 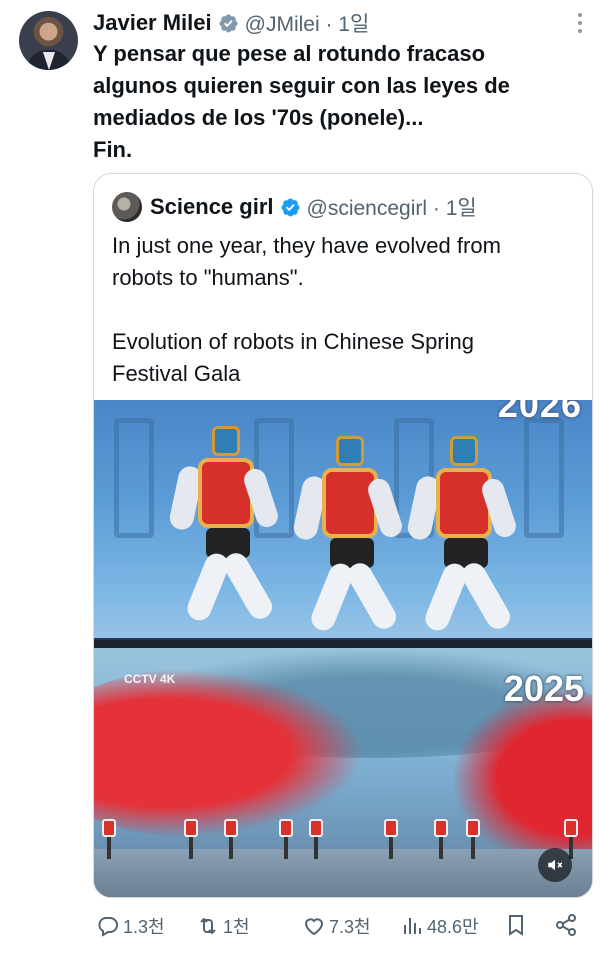 What do you see at coordinates (208, 926) in the screenshot?
I see `repost-icon` at bounding box center [208, 926].